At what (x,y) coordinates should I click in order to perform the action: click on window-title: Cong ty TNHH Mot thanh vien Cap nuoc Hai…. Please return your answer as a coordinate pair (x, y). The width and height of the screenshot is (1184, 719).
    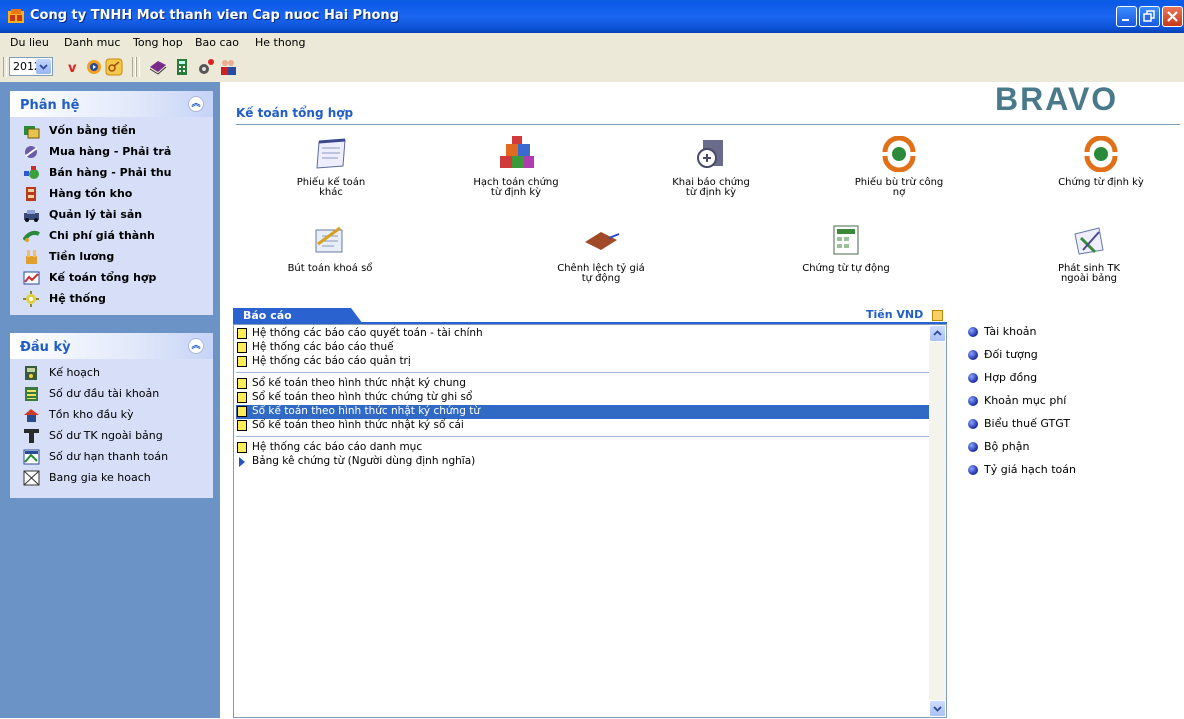
    Looking at the image, I should click on (214, 15).